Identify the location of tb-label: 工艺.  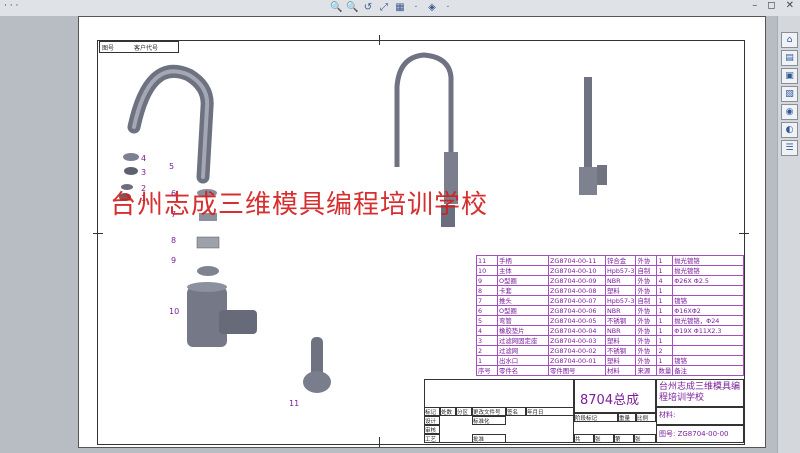
(432, 438).